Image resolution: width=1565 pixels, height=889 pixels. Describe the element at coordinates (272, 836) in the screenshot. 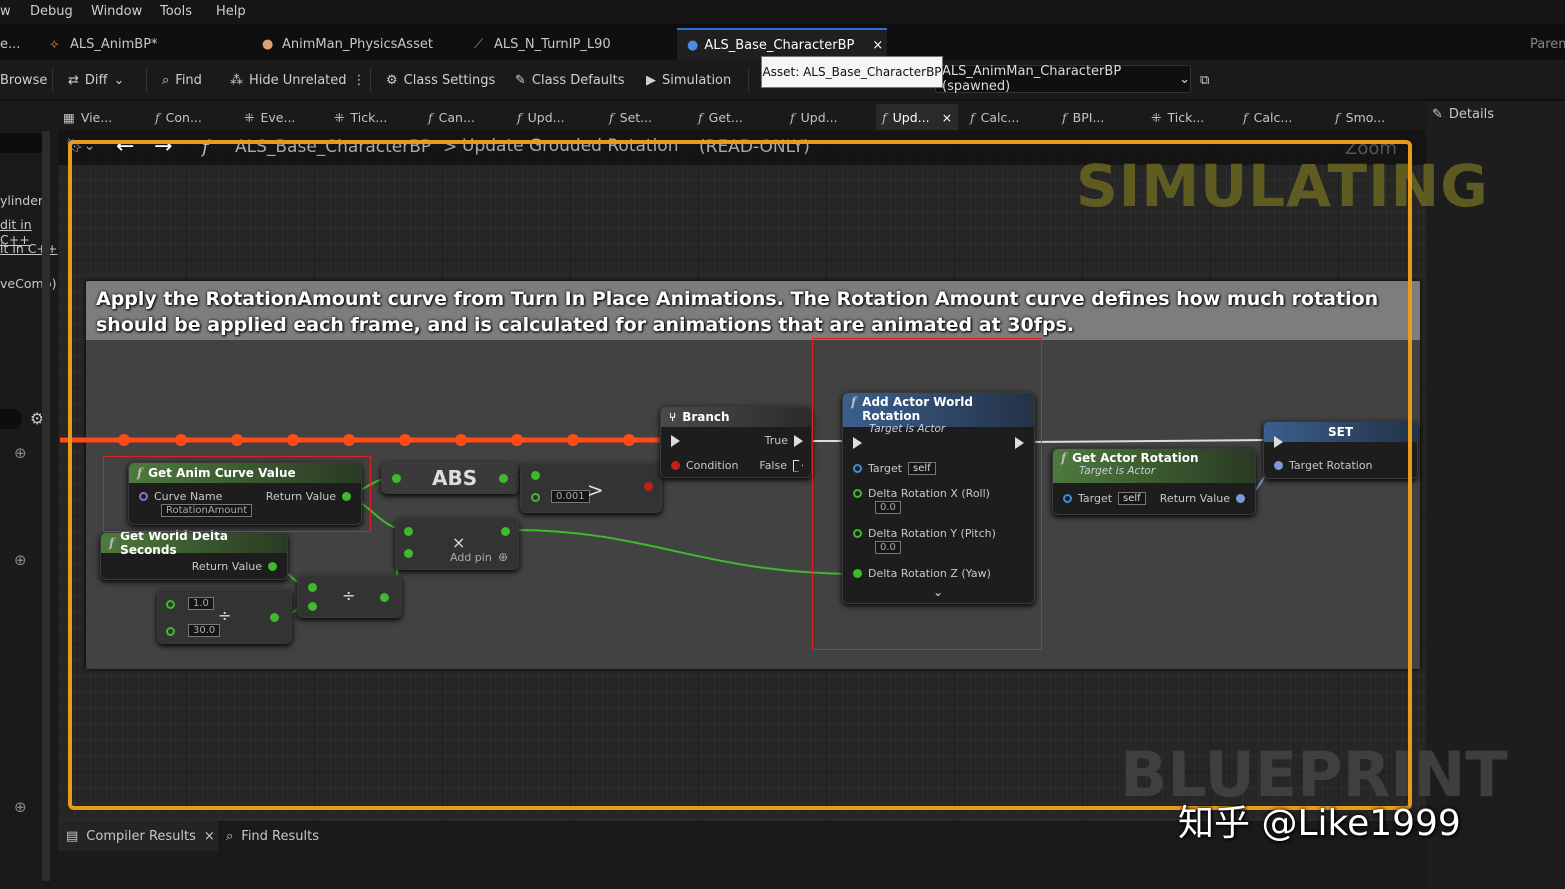

I see `find-results-tab: ⌕ Find Results` at that location.